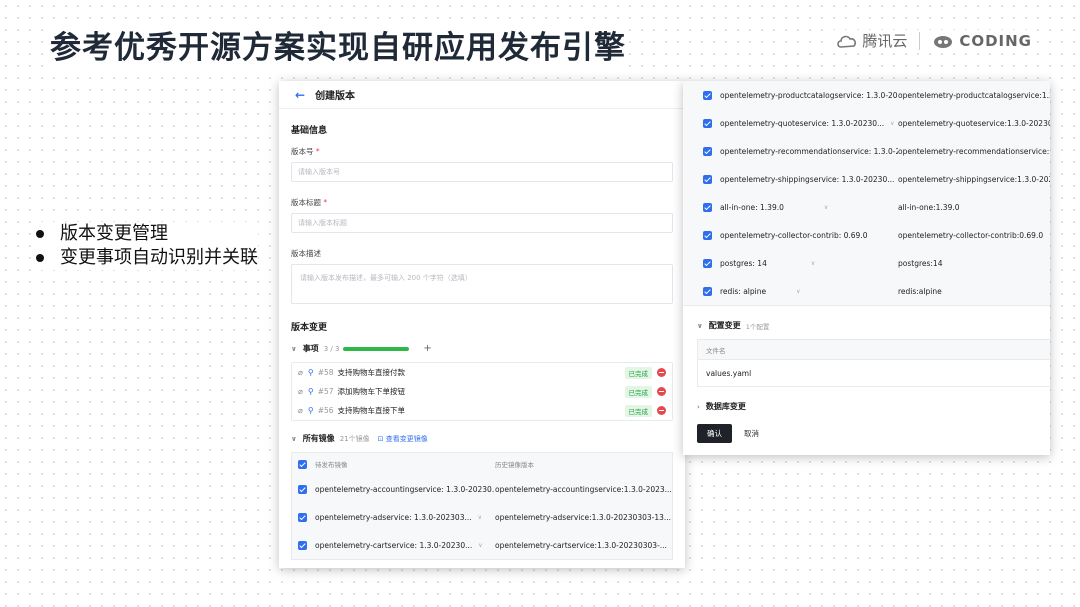 The width and height of the screenshot is (1080, 607). Describe the element at coordinates (873, 325) in the screenshot. I see `config-change-header: ∨ 配置变更 1个配置` at that location.